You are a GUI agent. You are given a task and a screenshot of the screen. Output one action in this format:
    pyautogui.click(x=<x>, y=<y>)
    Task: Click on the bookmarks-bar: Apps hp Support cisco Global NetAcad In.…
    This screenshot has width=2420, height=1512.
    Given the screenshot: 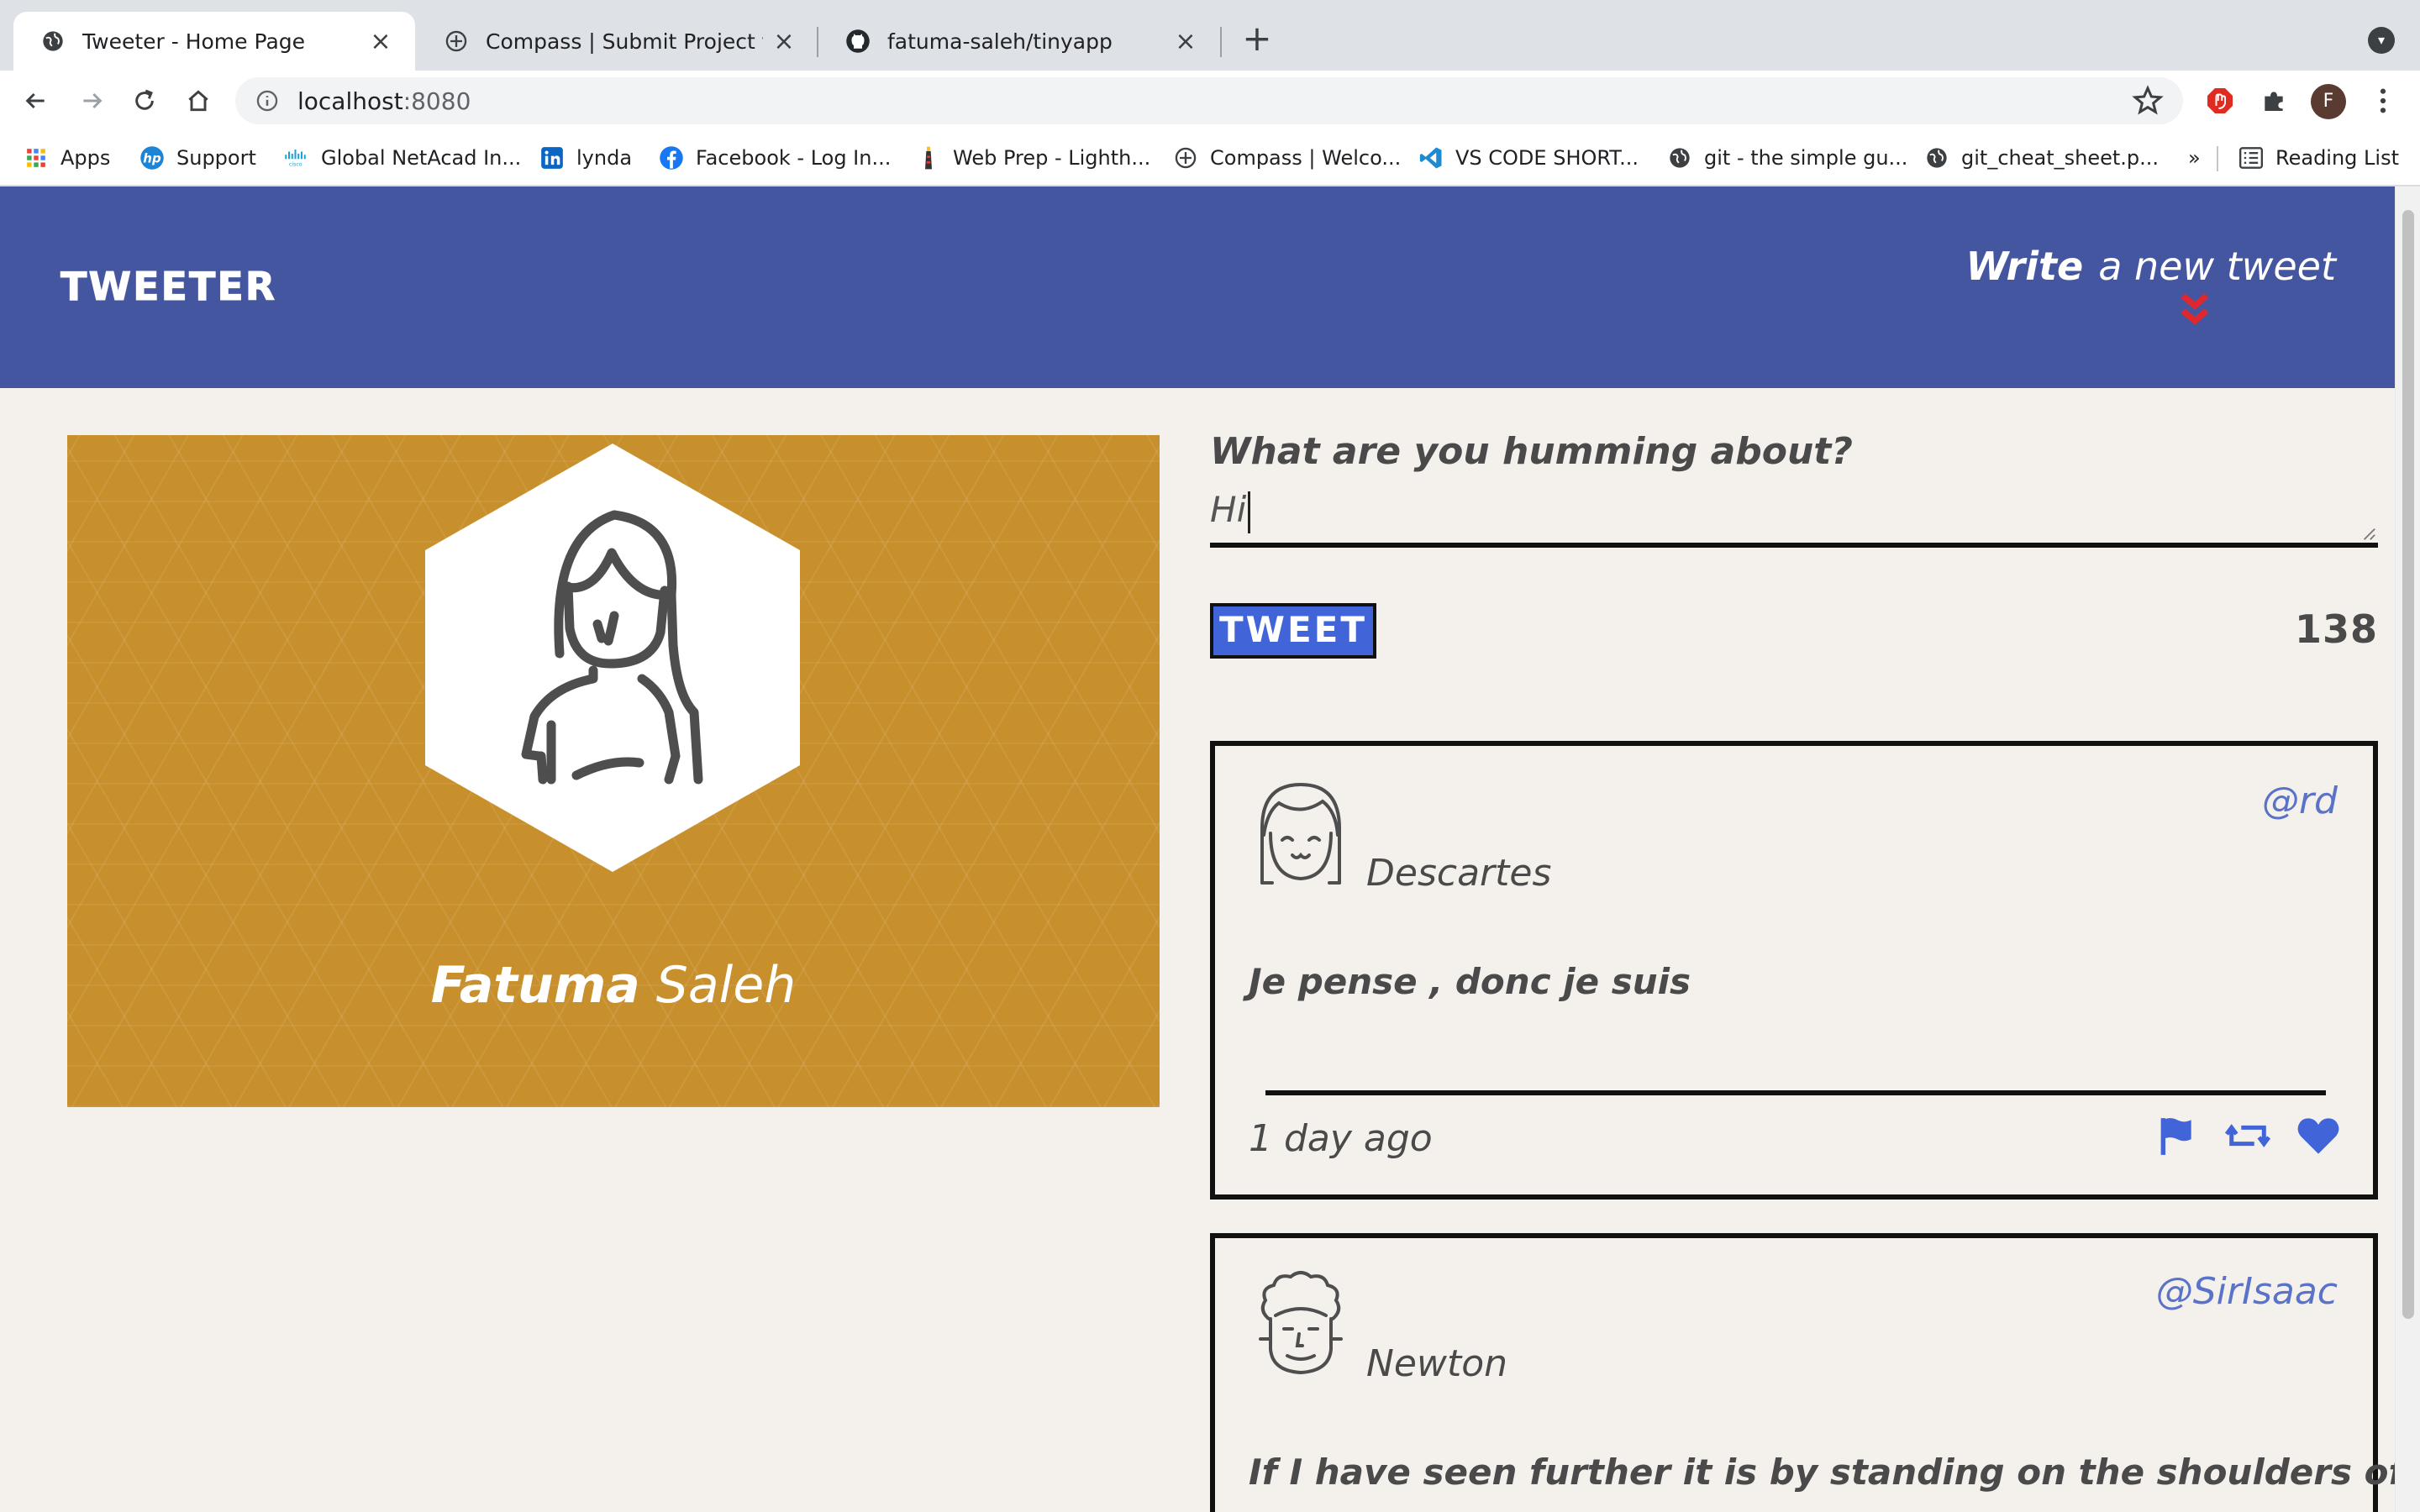 What is the action you would take?
    pyautogui.click(x=1210, y=158)
    